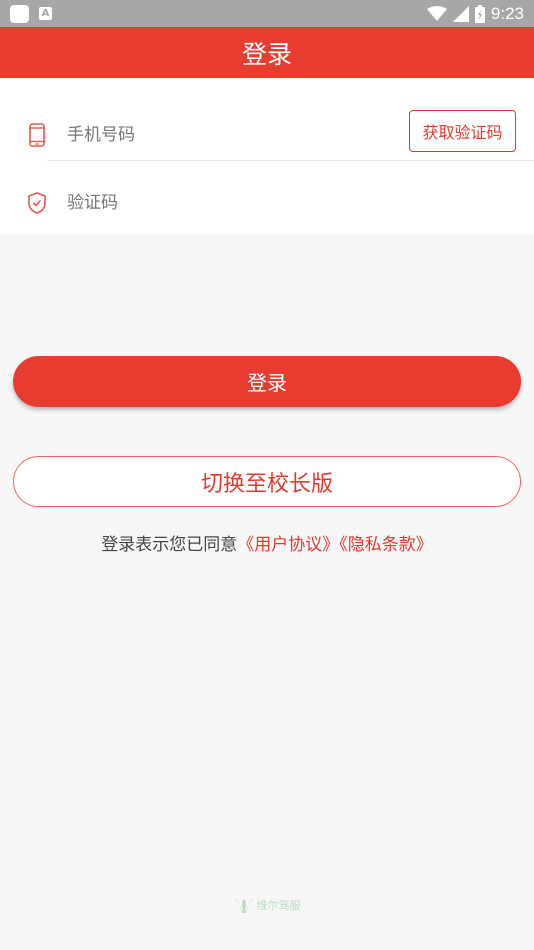 The width and height of the screenshot is (534, 950). What do you see at coordinates (45, 13) in the screenshot?
I see `a-notification-icon: A` at bounding box center [45, 13].